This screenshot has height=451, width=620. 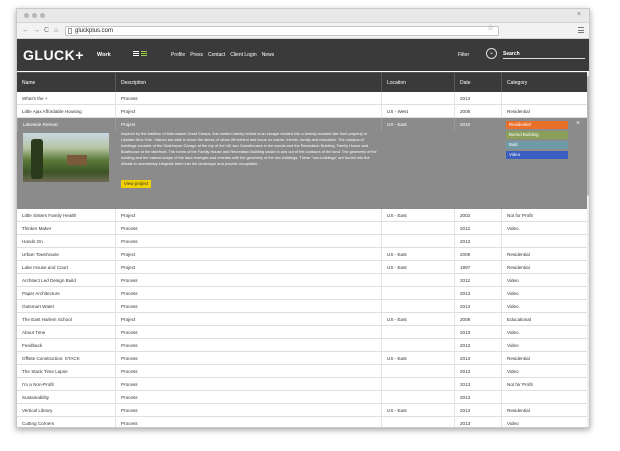 I want to click on column-header-date: Date, so click(x=477, y=83).